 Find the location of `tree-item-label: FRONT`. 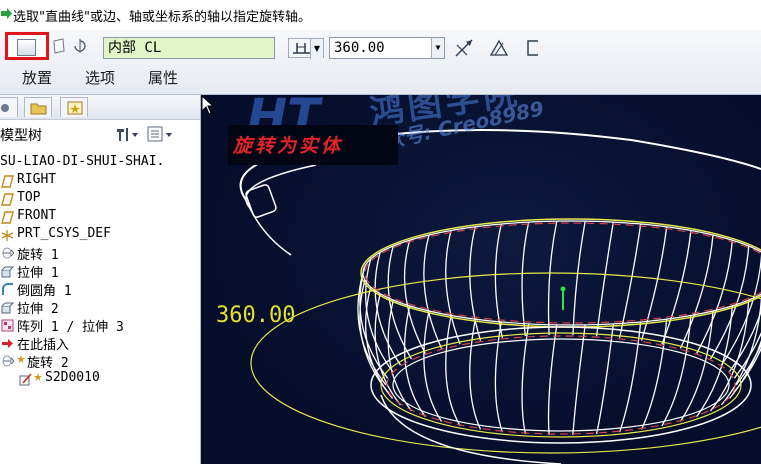

tree-item-label: FRONT is located at coordinates (37, 215).